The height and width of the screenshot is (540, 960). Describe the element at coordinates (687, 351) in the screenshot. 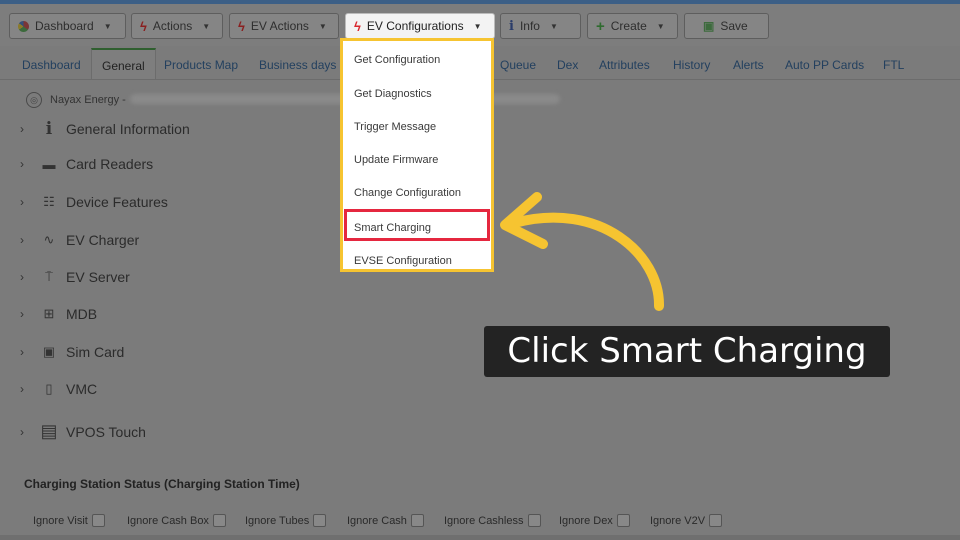

I see `instruction-callout: Click Smart Charging` at that location.